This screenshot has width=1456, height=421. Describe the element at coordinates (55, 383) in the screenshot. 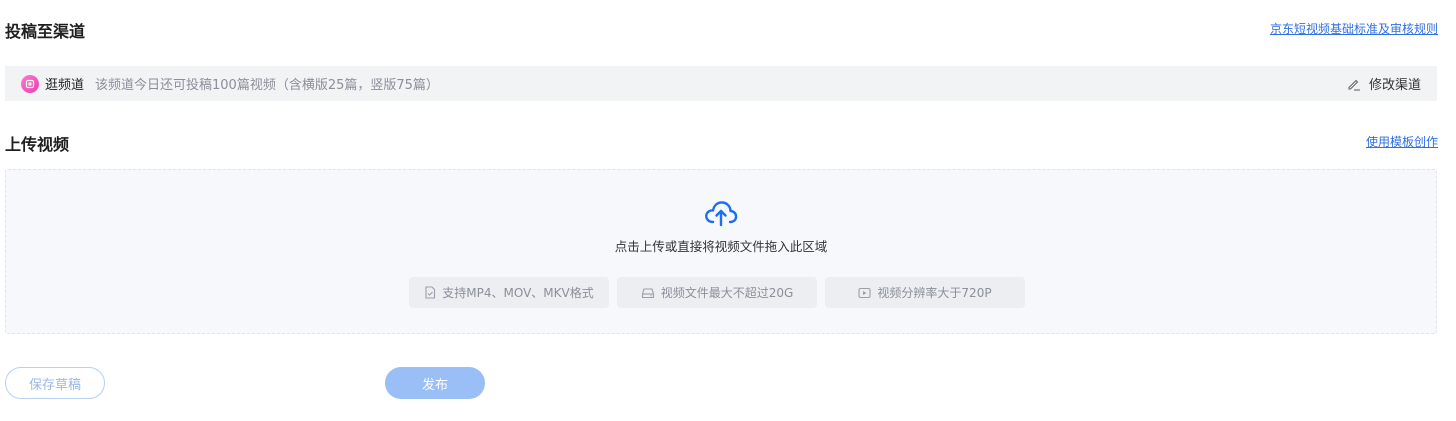

I see `save-draft-button: 保存草稿` at that location.